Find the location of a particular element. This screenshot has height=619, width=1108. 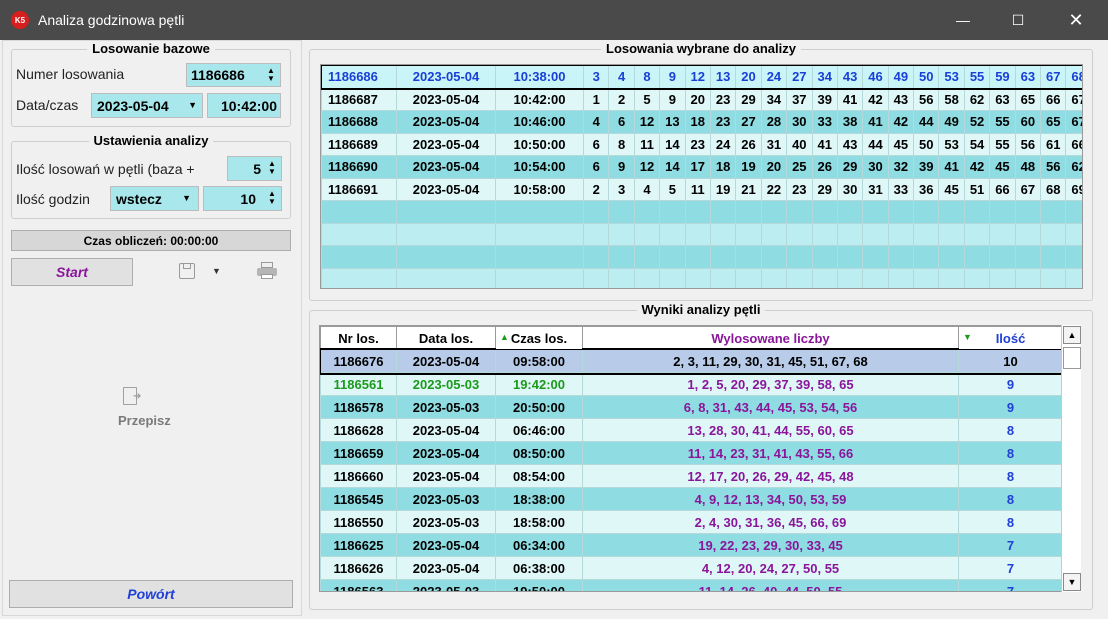

sort-desc-icon: ▼ is located at coordinates (967, 337).